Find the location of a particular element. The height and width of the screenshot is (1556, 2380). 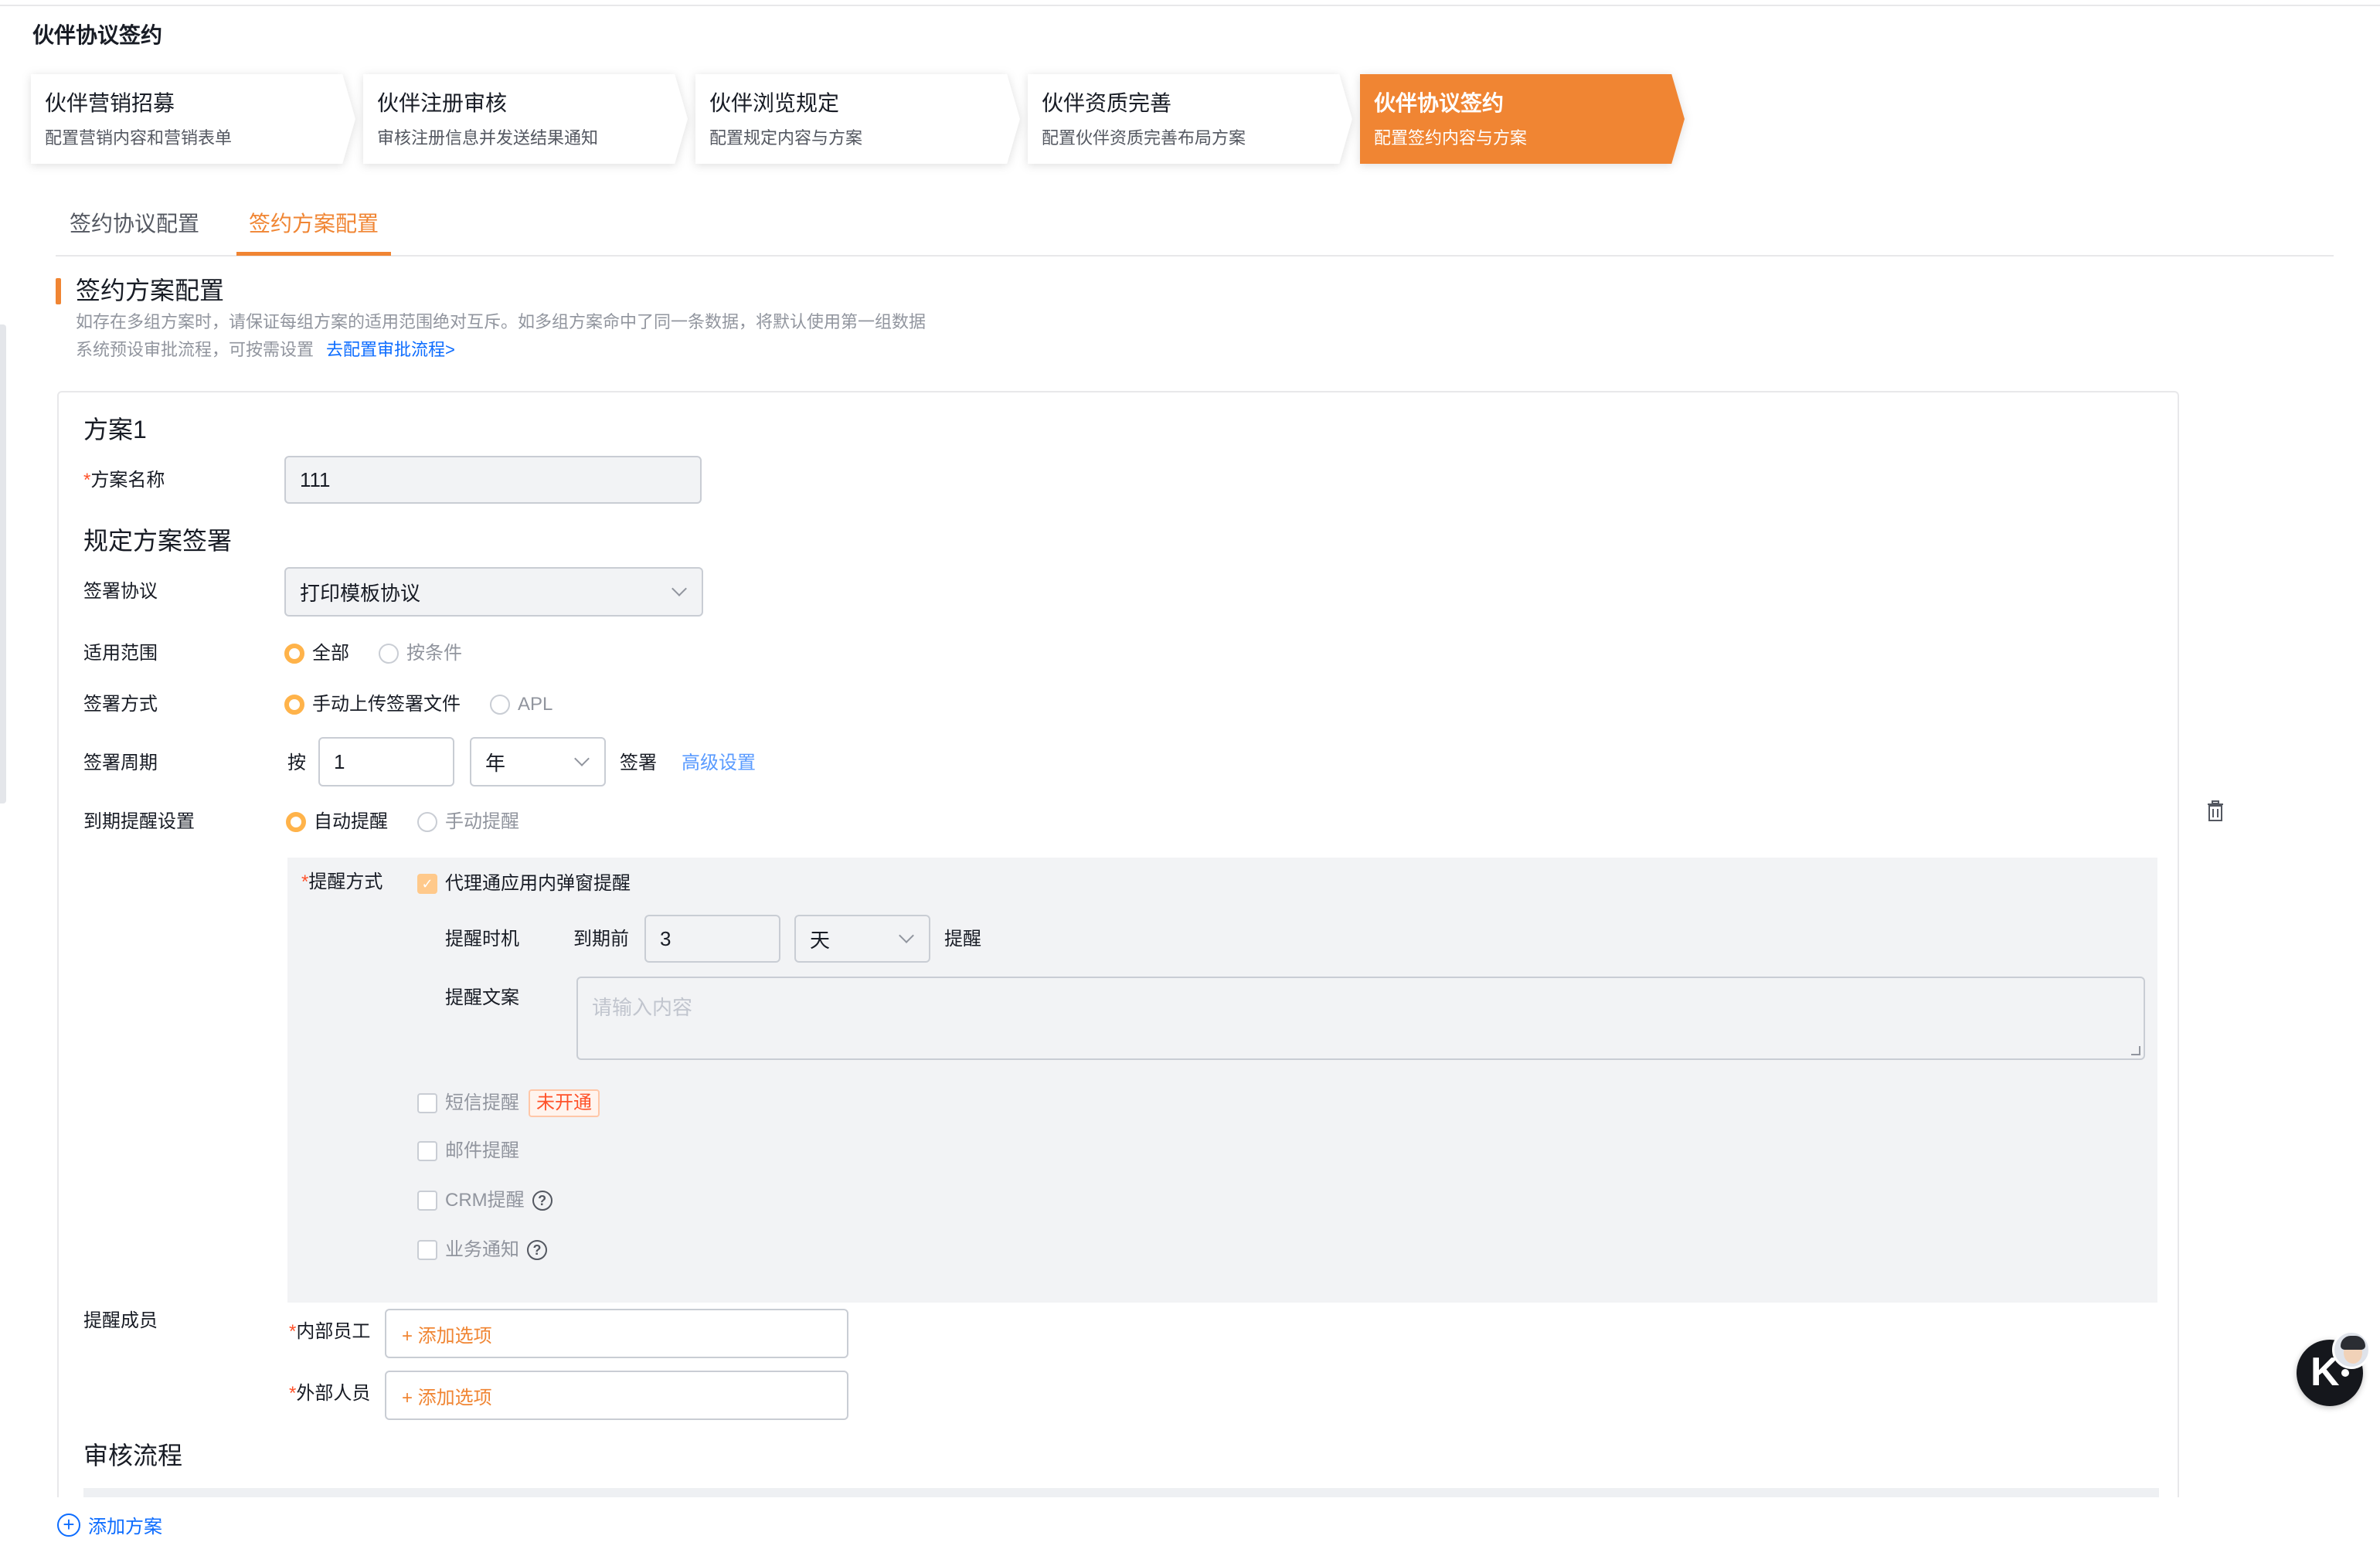

step-desc: 配置签约内容与方案 is located at coordinates (1451, 138).